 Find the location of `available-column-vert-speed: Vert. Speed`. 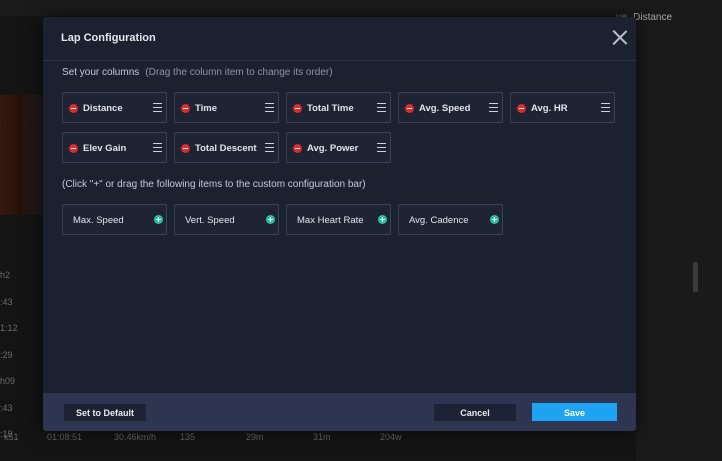

available-column-vert-speed: Vert. Speed is located at coordinates (226, 219).